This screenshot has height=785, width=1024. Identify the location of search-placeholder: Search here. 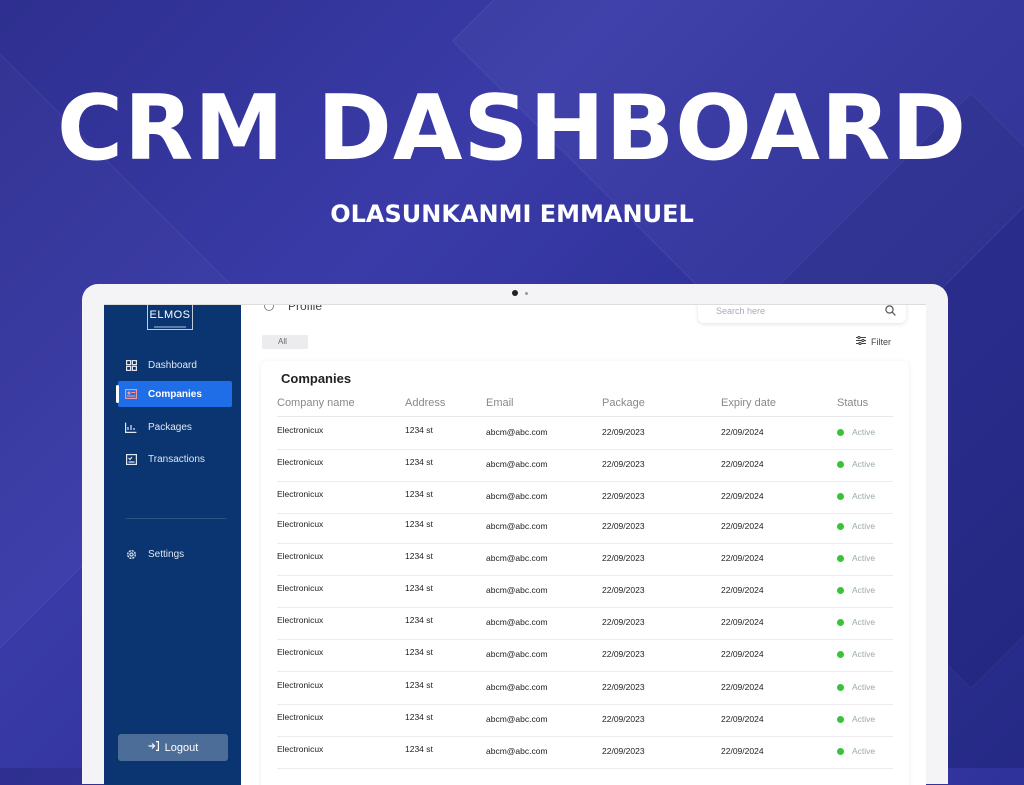
(741, 311).